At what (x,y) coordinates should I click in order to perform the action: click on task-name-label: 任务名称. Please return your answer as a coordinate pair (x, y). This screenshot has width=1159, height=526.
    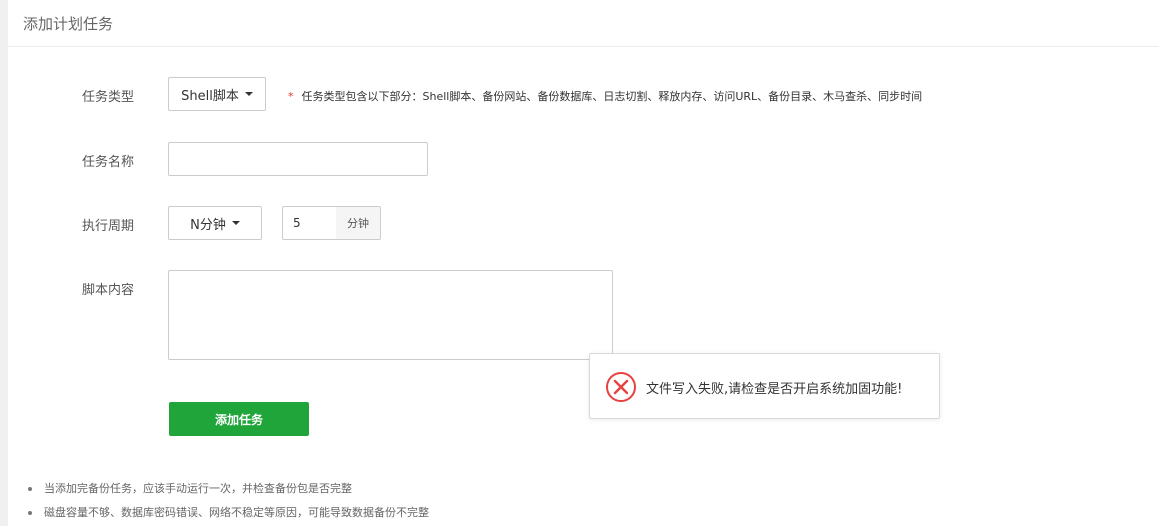
    Looking at the image, I should click on (108, 162).